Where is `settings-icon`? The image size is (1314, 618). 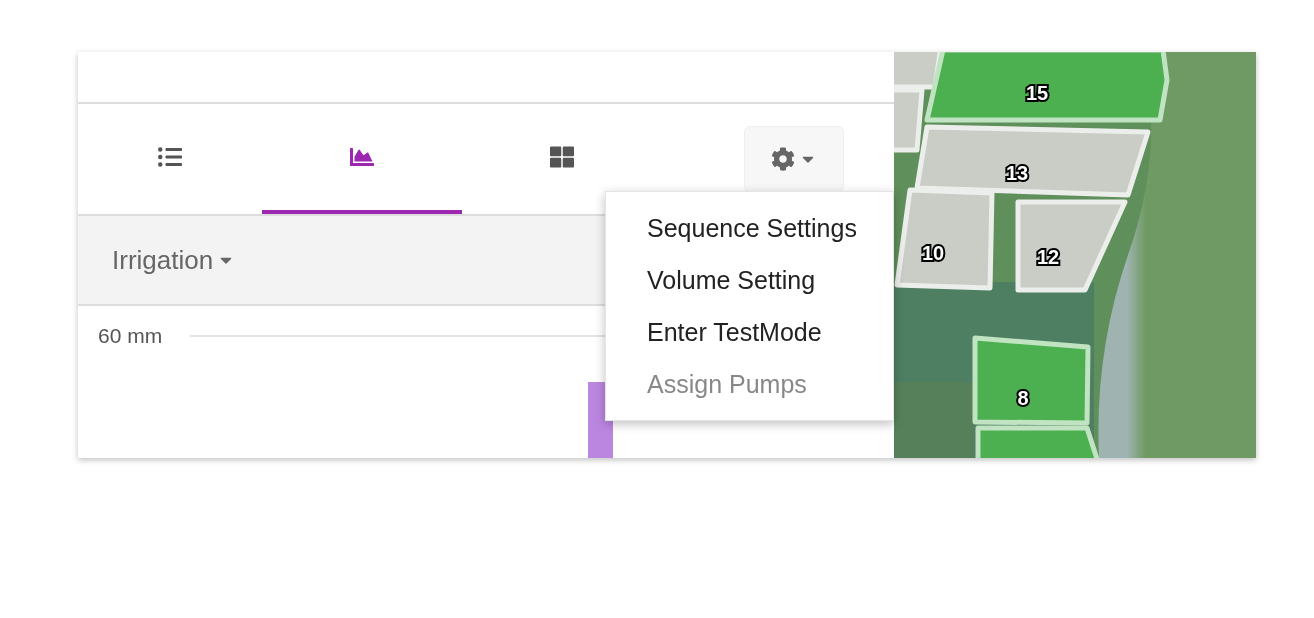
settings-icon is located at coordinates (783, 159).